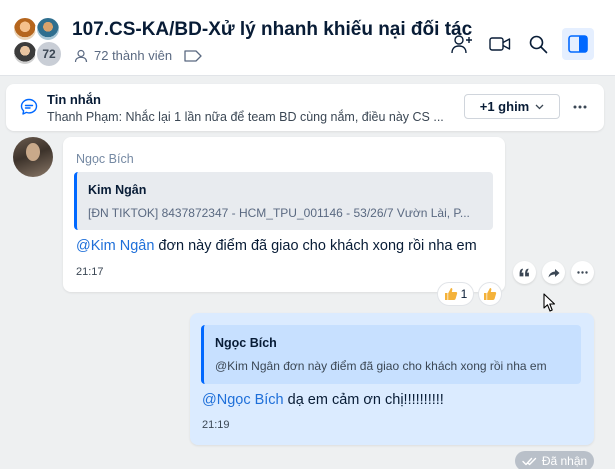  What do you see at coordinates (133, 55) in the screenshot?
I see `members-label: 72 thành viên` at bounding box center [133, 55].